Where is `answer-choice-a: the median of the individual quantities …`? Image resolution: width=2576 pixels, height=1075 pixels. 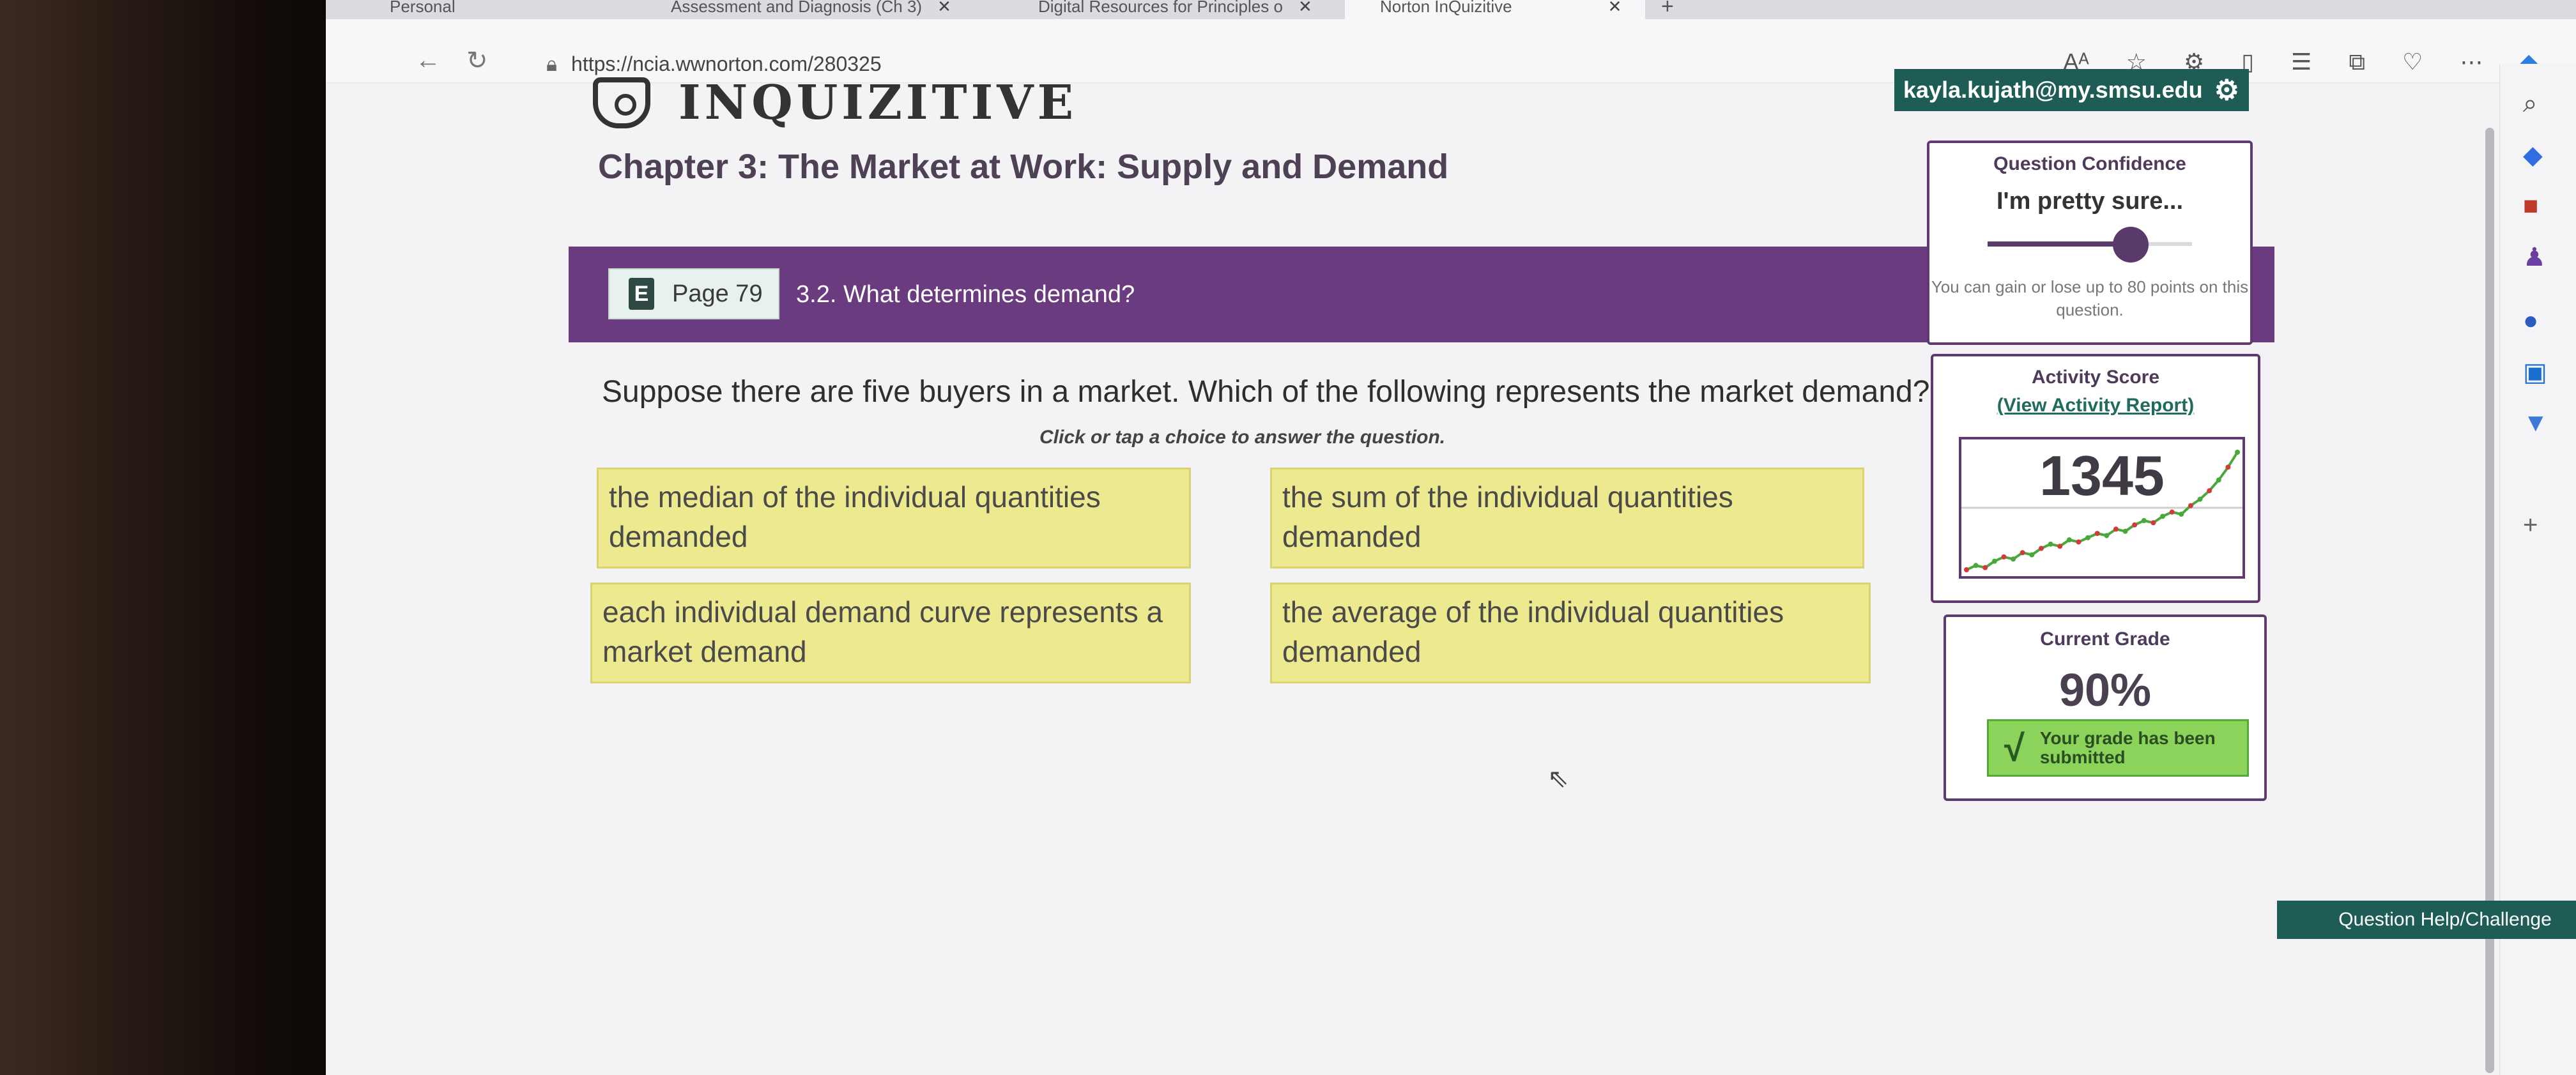
answer-choice-a: the median of the individual quantities … is located at coordinates (894, 518).